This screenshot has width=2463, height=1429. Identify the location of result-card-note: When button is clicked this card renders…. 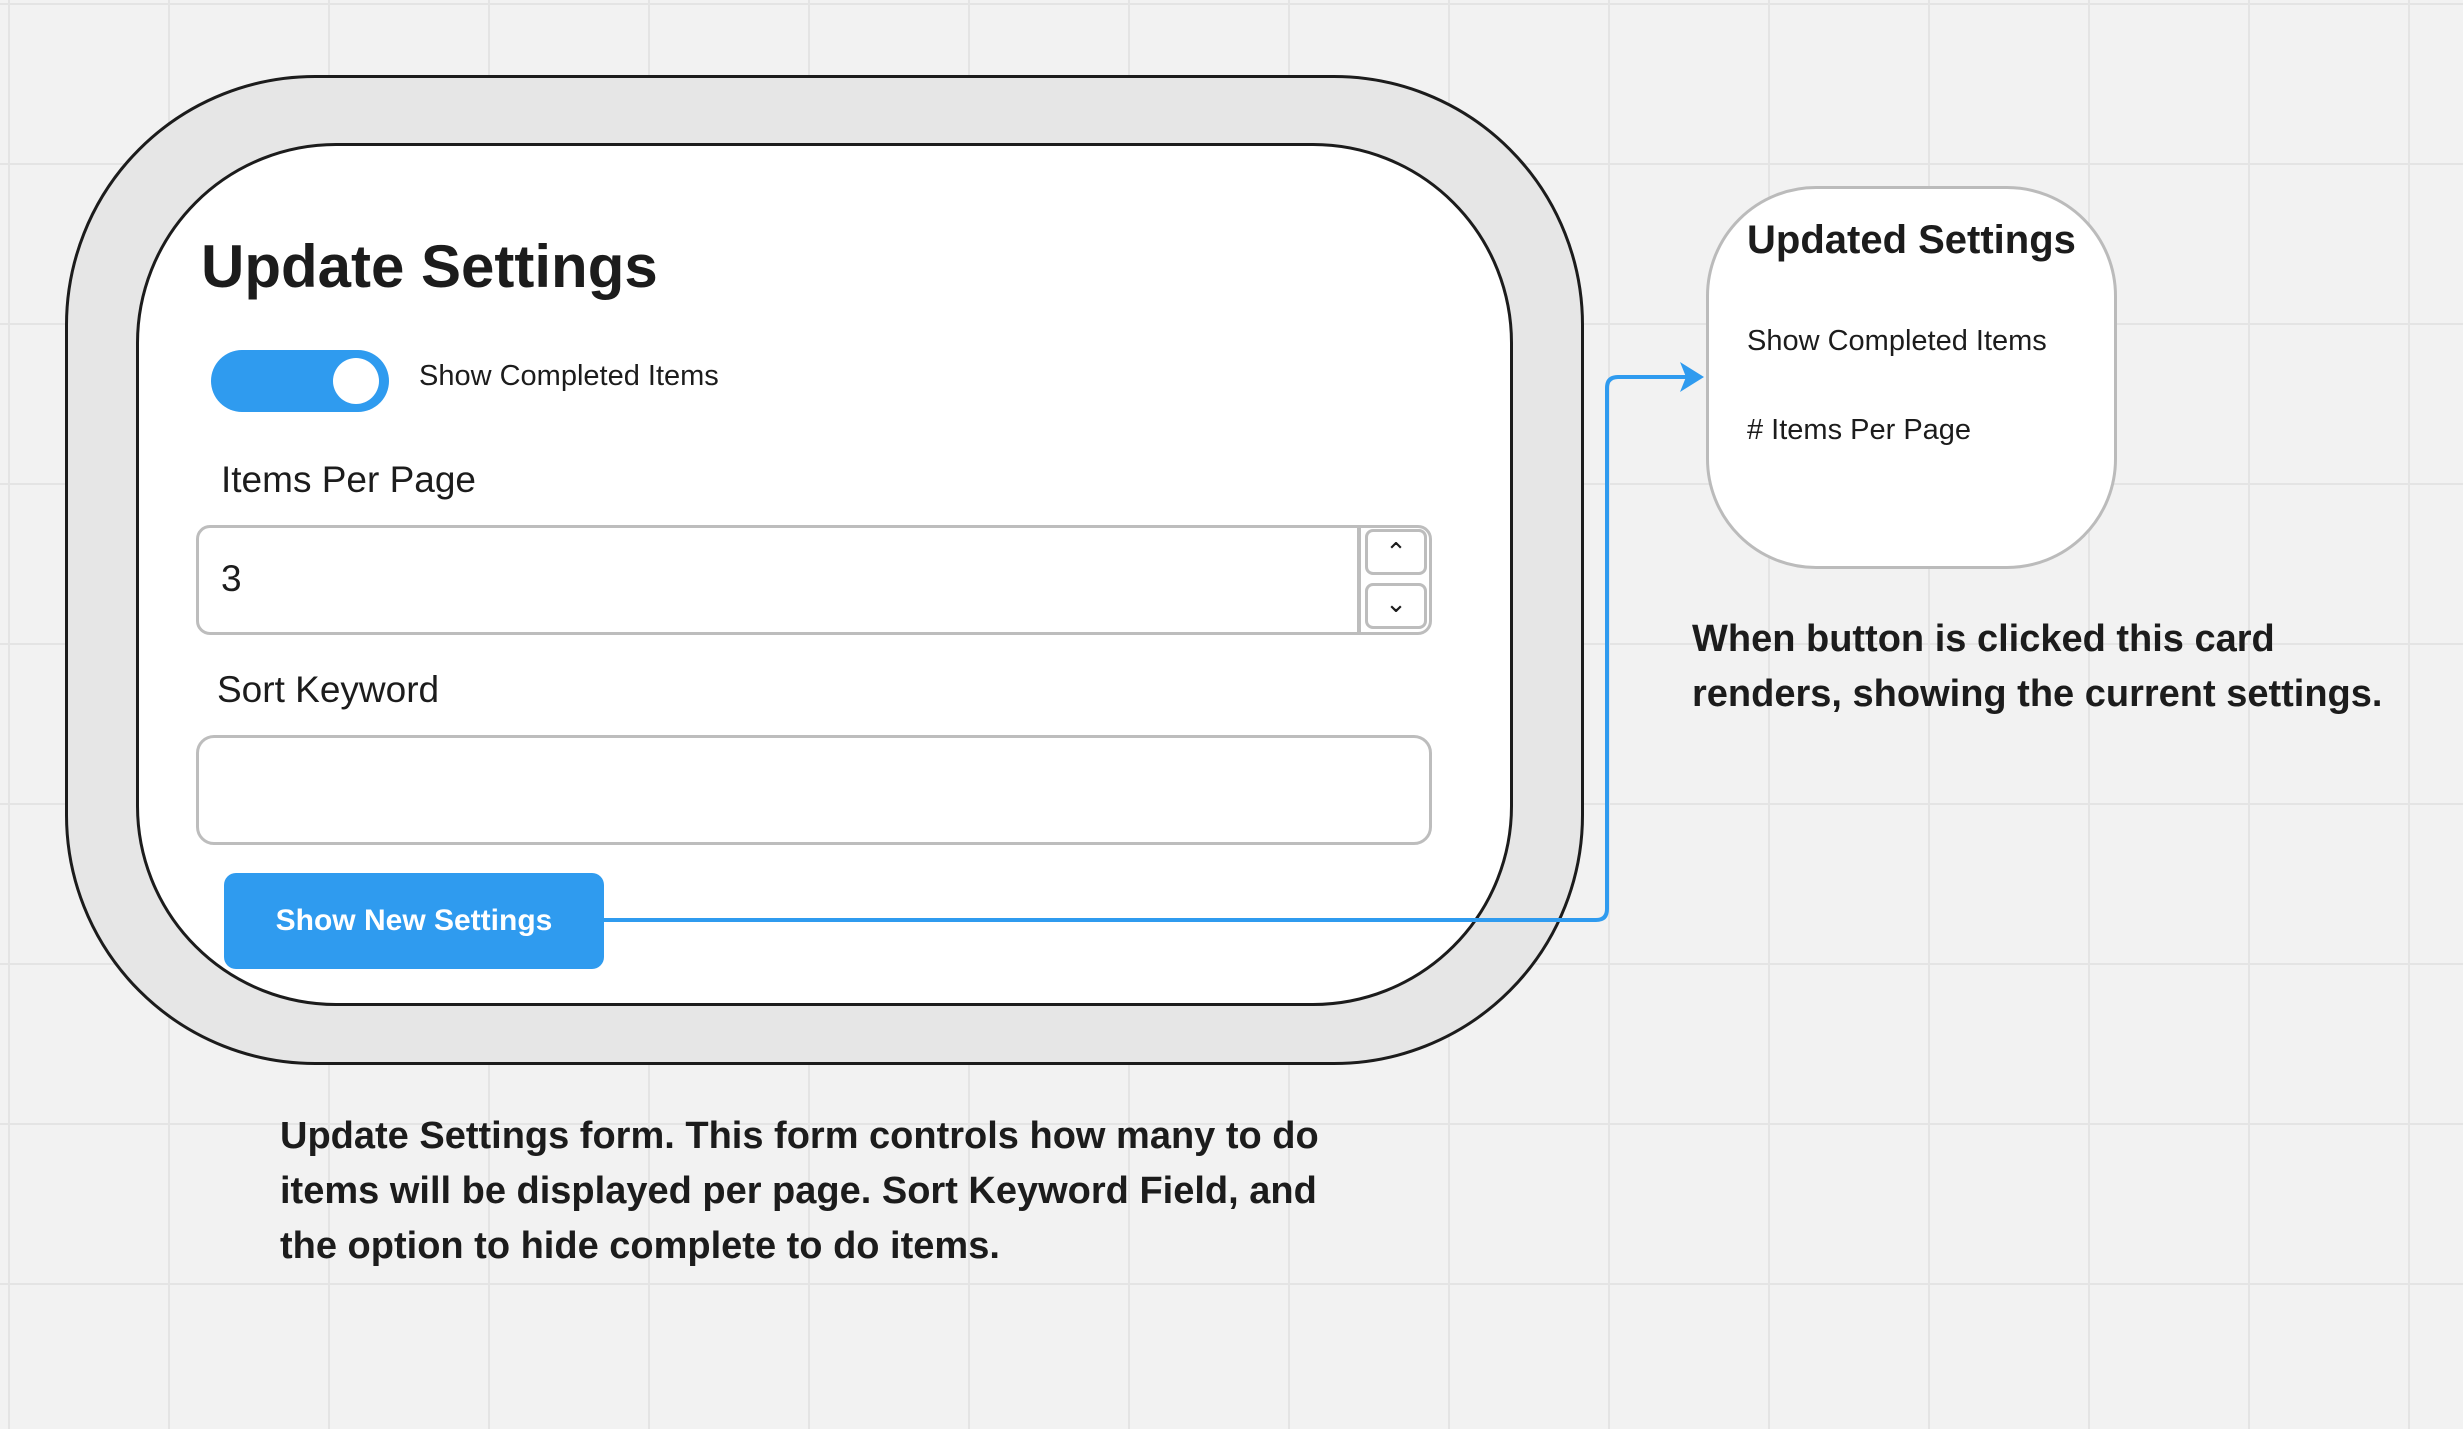
(2037, 666).